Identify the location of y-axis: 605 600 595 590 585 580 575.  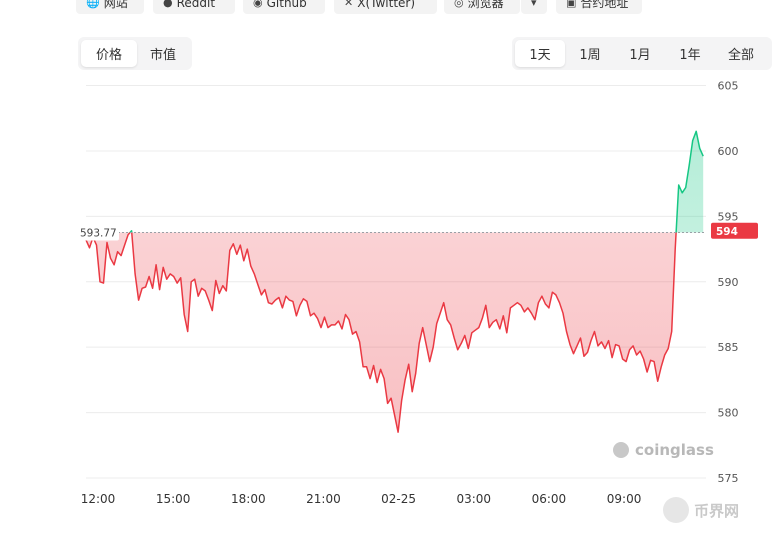
(728, 282).